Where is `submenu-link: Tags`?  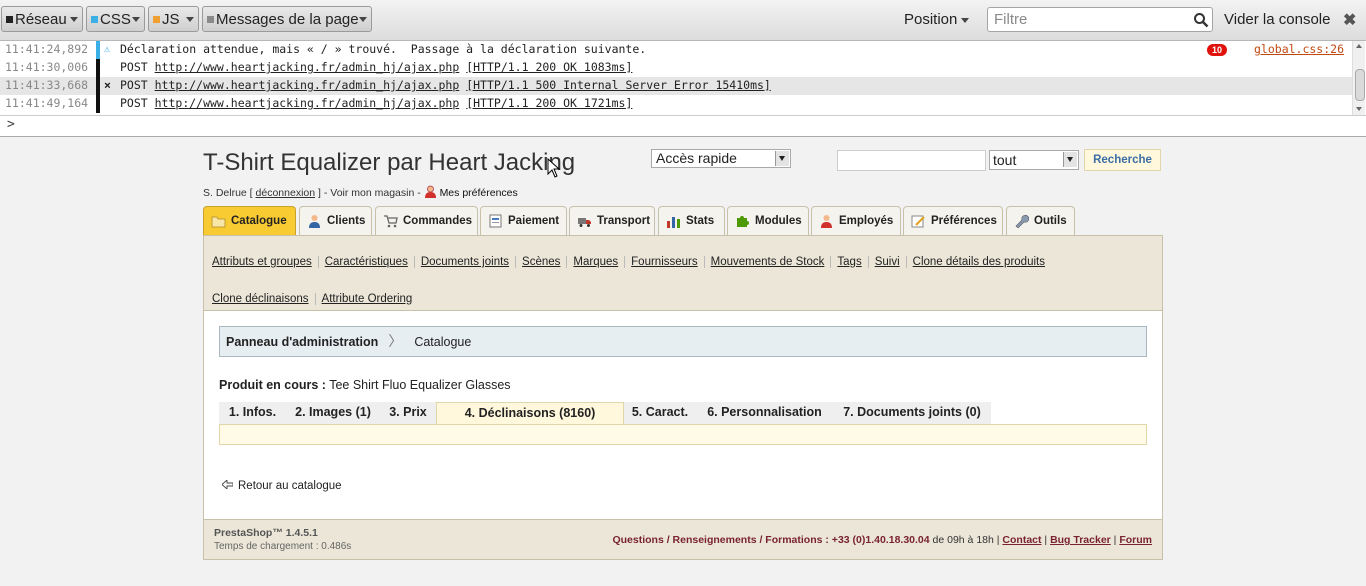
submenu-link: Tags is located at coordinates (853, 262).